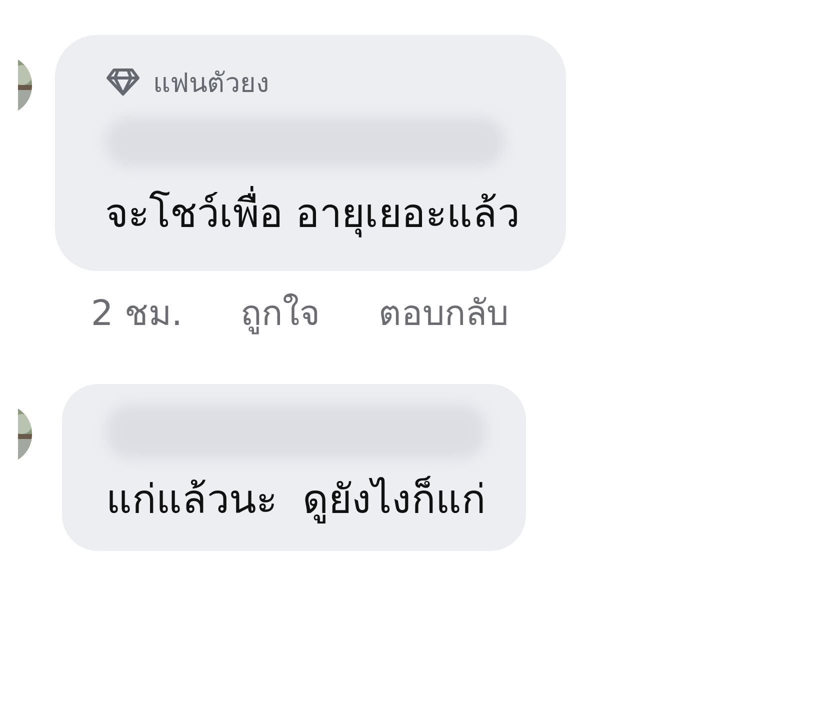 Image resolution: width=820 pixels, height=727 pixels. Describe the element at coordinates (312, 214) in the screenshot. I see `comment-text: จะโชว์เพื่อ อายุเยอะแล้ว` at that location.